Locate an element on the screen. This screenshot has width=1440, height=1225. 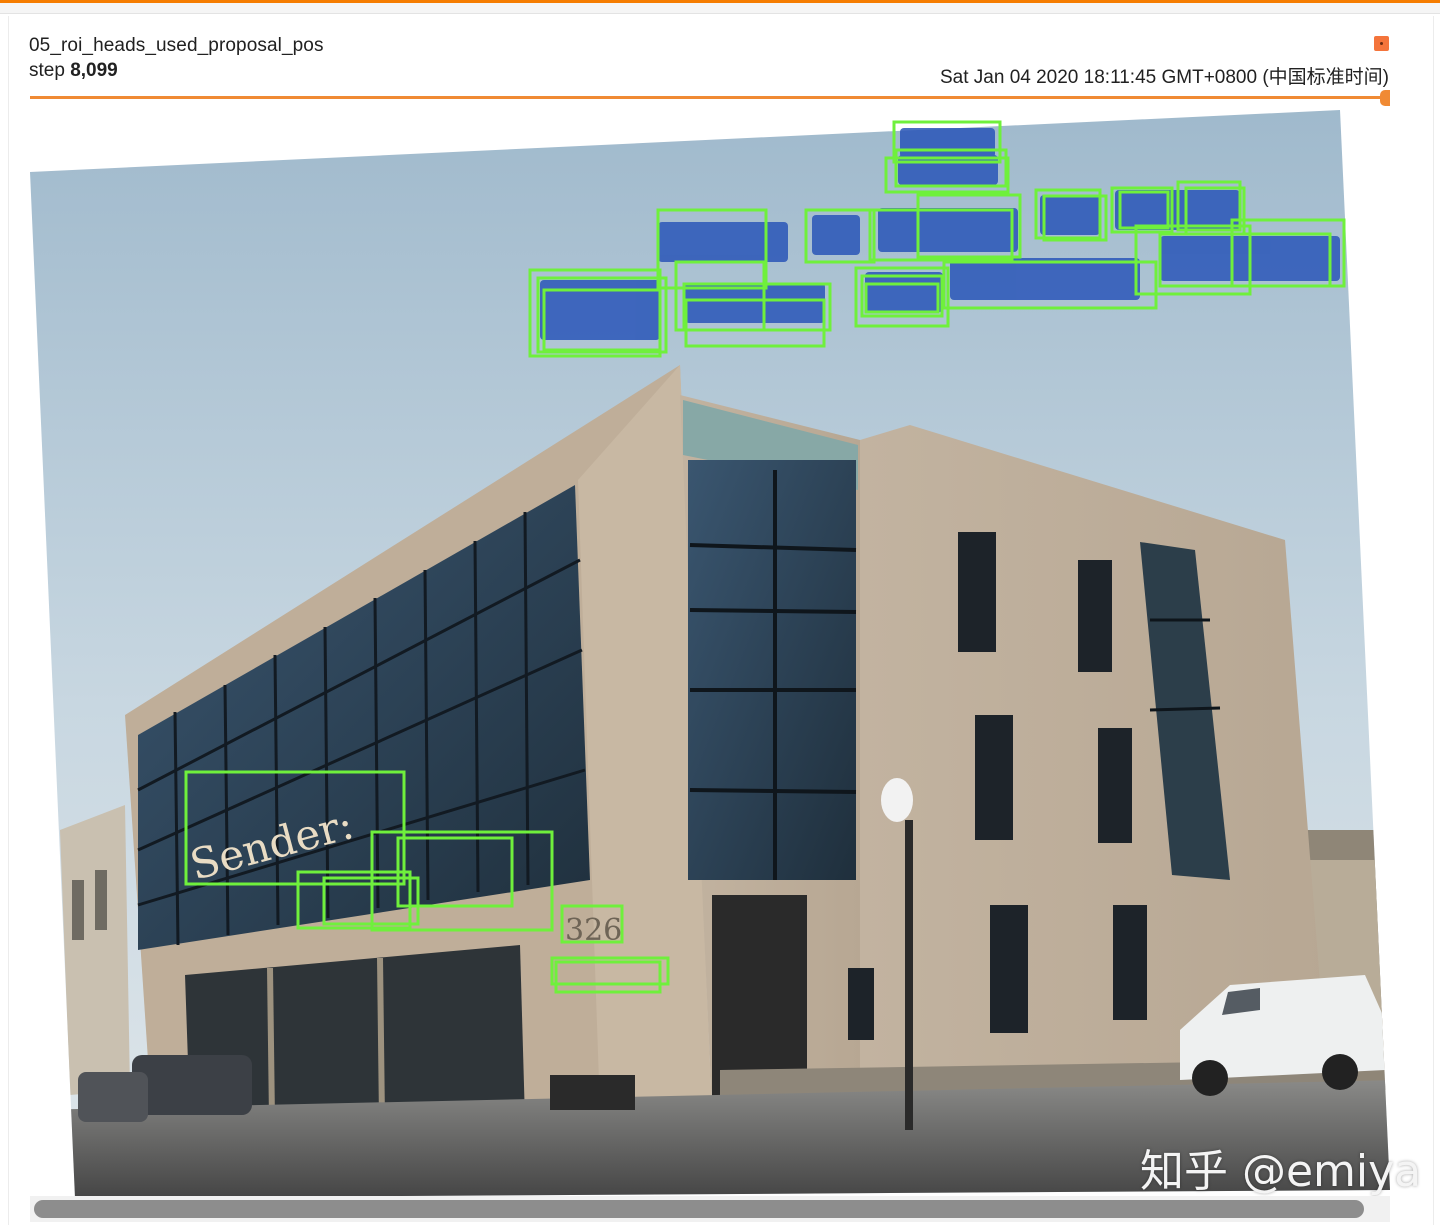
header-strip is located at coordinates (720, 8).